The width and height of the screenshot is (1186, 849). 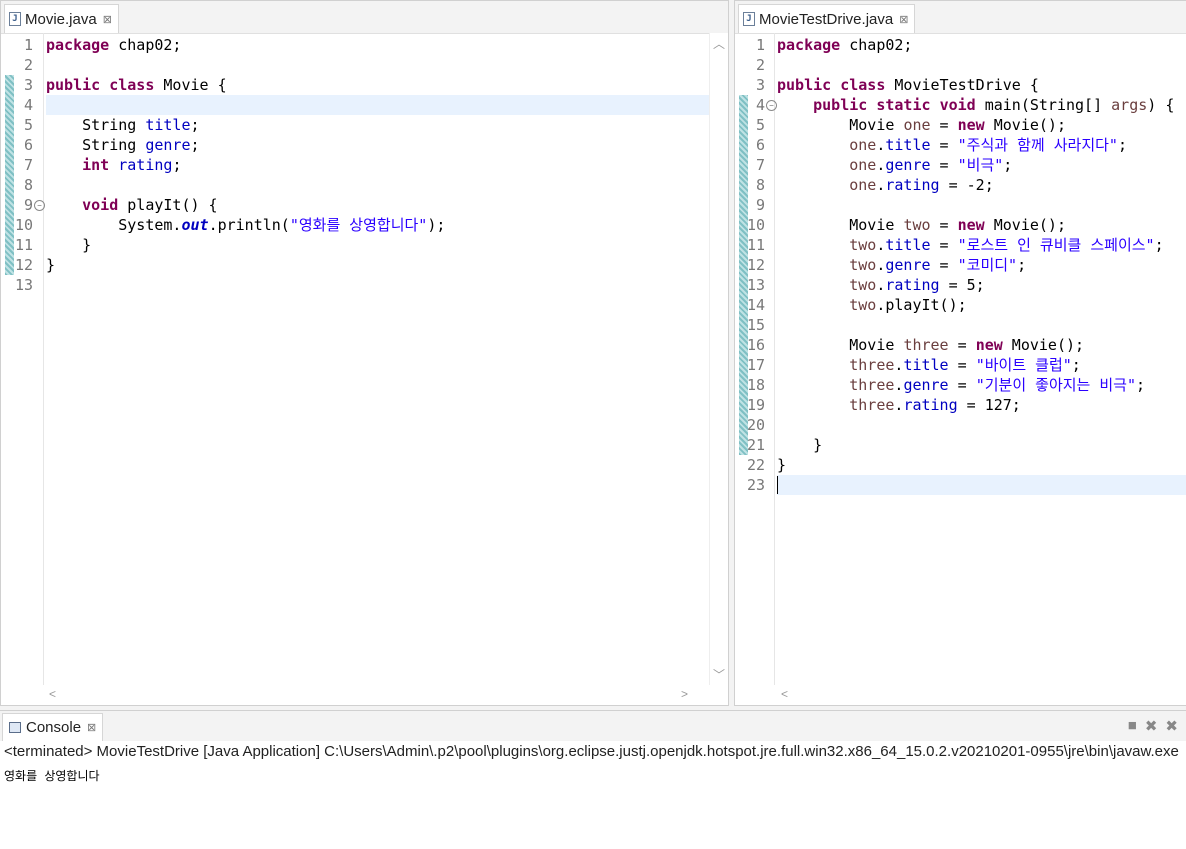 I want to click on code-line: 11 }, so click(x=364, y=245).